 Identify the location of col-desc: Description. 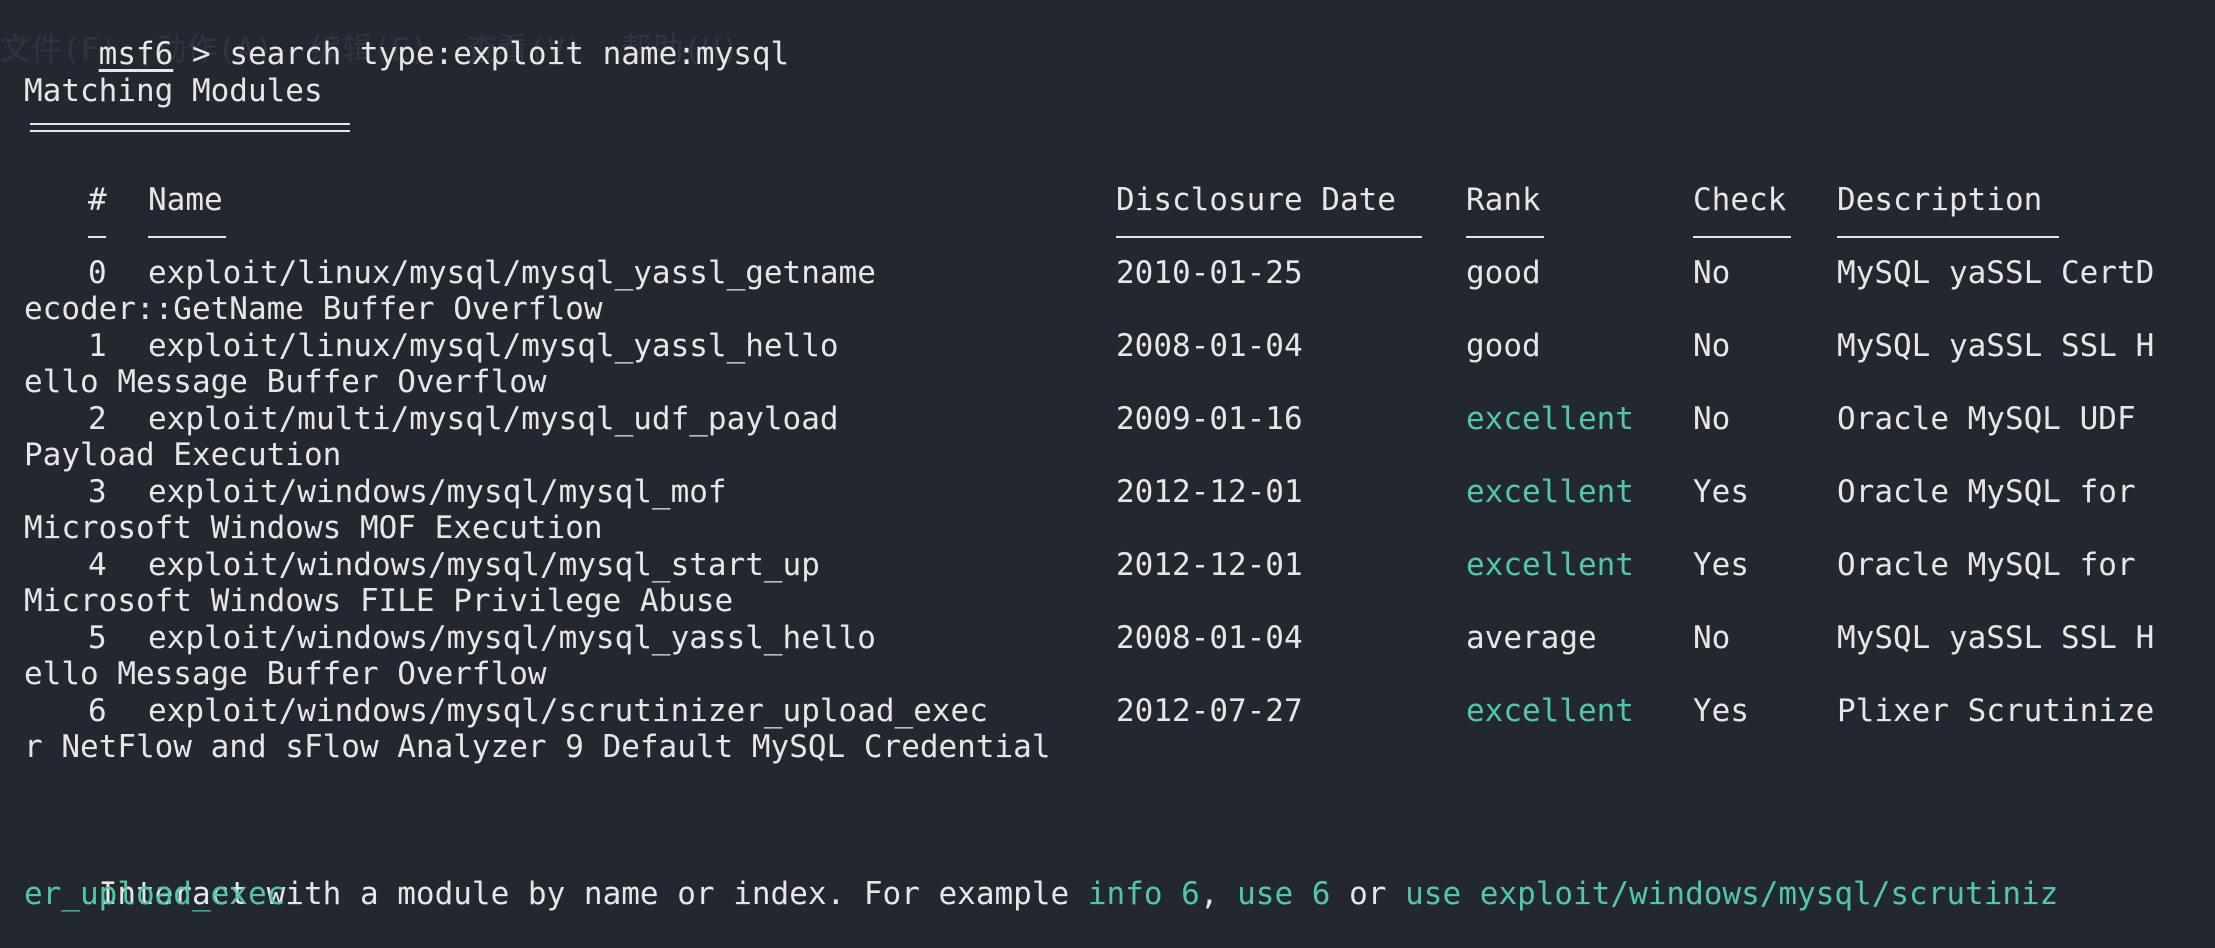
(1940, 200).